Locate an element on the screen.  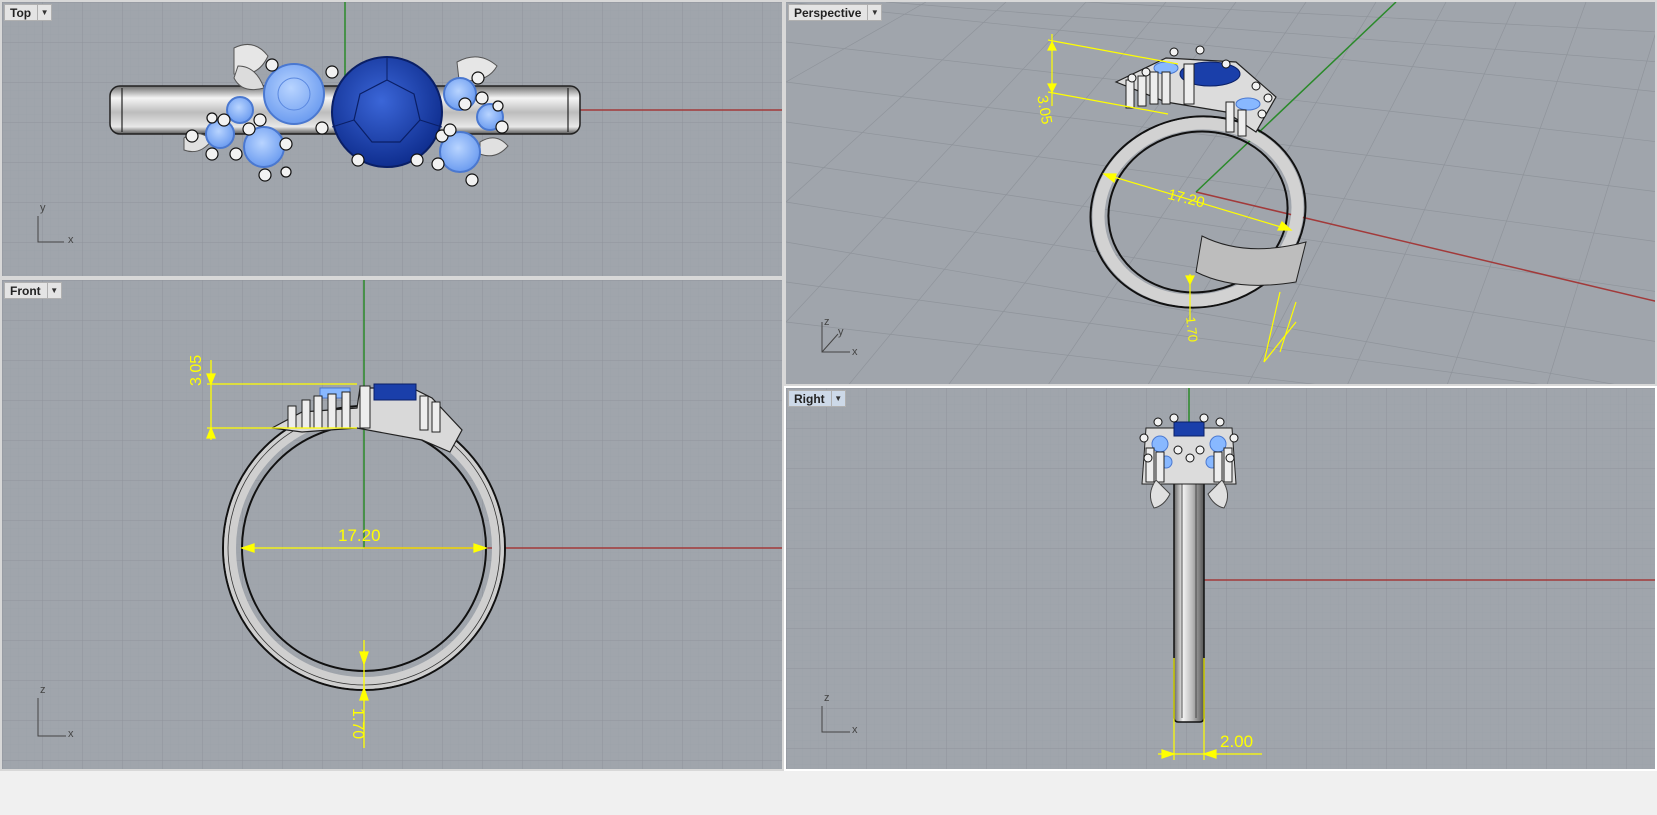
viewport-name: Perspective is located at coordinates (828, 12).